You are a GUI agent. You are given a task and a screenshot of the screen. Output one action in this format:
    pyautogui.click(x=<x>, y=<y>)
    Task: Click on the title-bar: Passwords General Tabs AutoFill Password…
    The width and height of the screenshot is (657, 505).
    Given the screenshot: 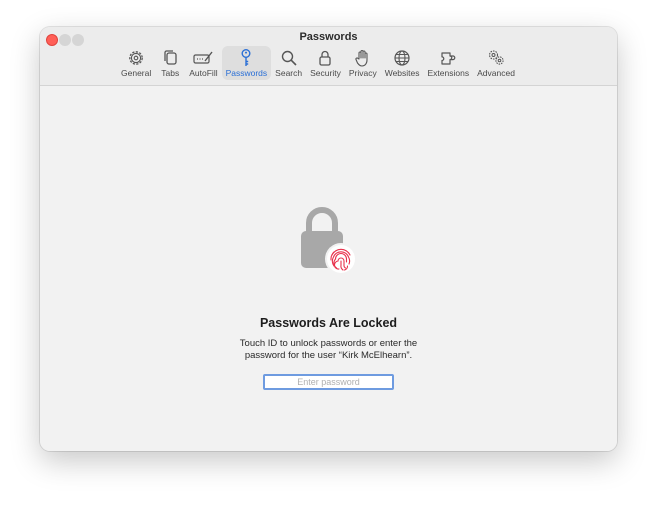 What is the action you would take?
    pyautogui.click(x=328, y=56)
    